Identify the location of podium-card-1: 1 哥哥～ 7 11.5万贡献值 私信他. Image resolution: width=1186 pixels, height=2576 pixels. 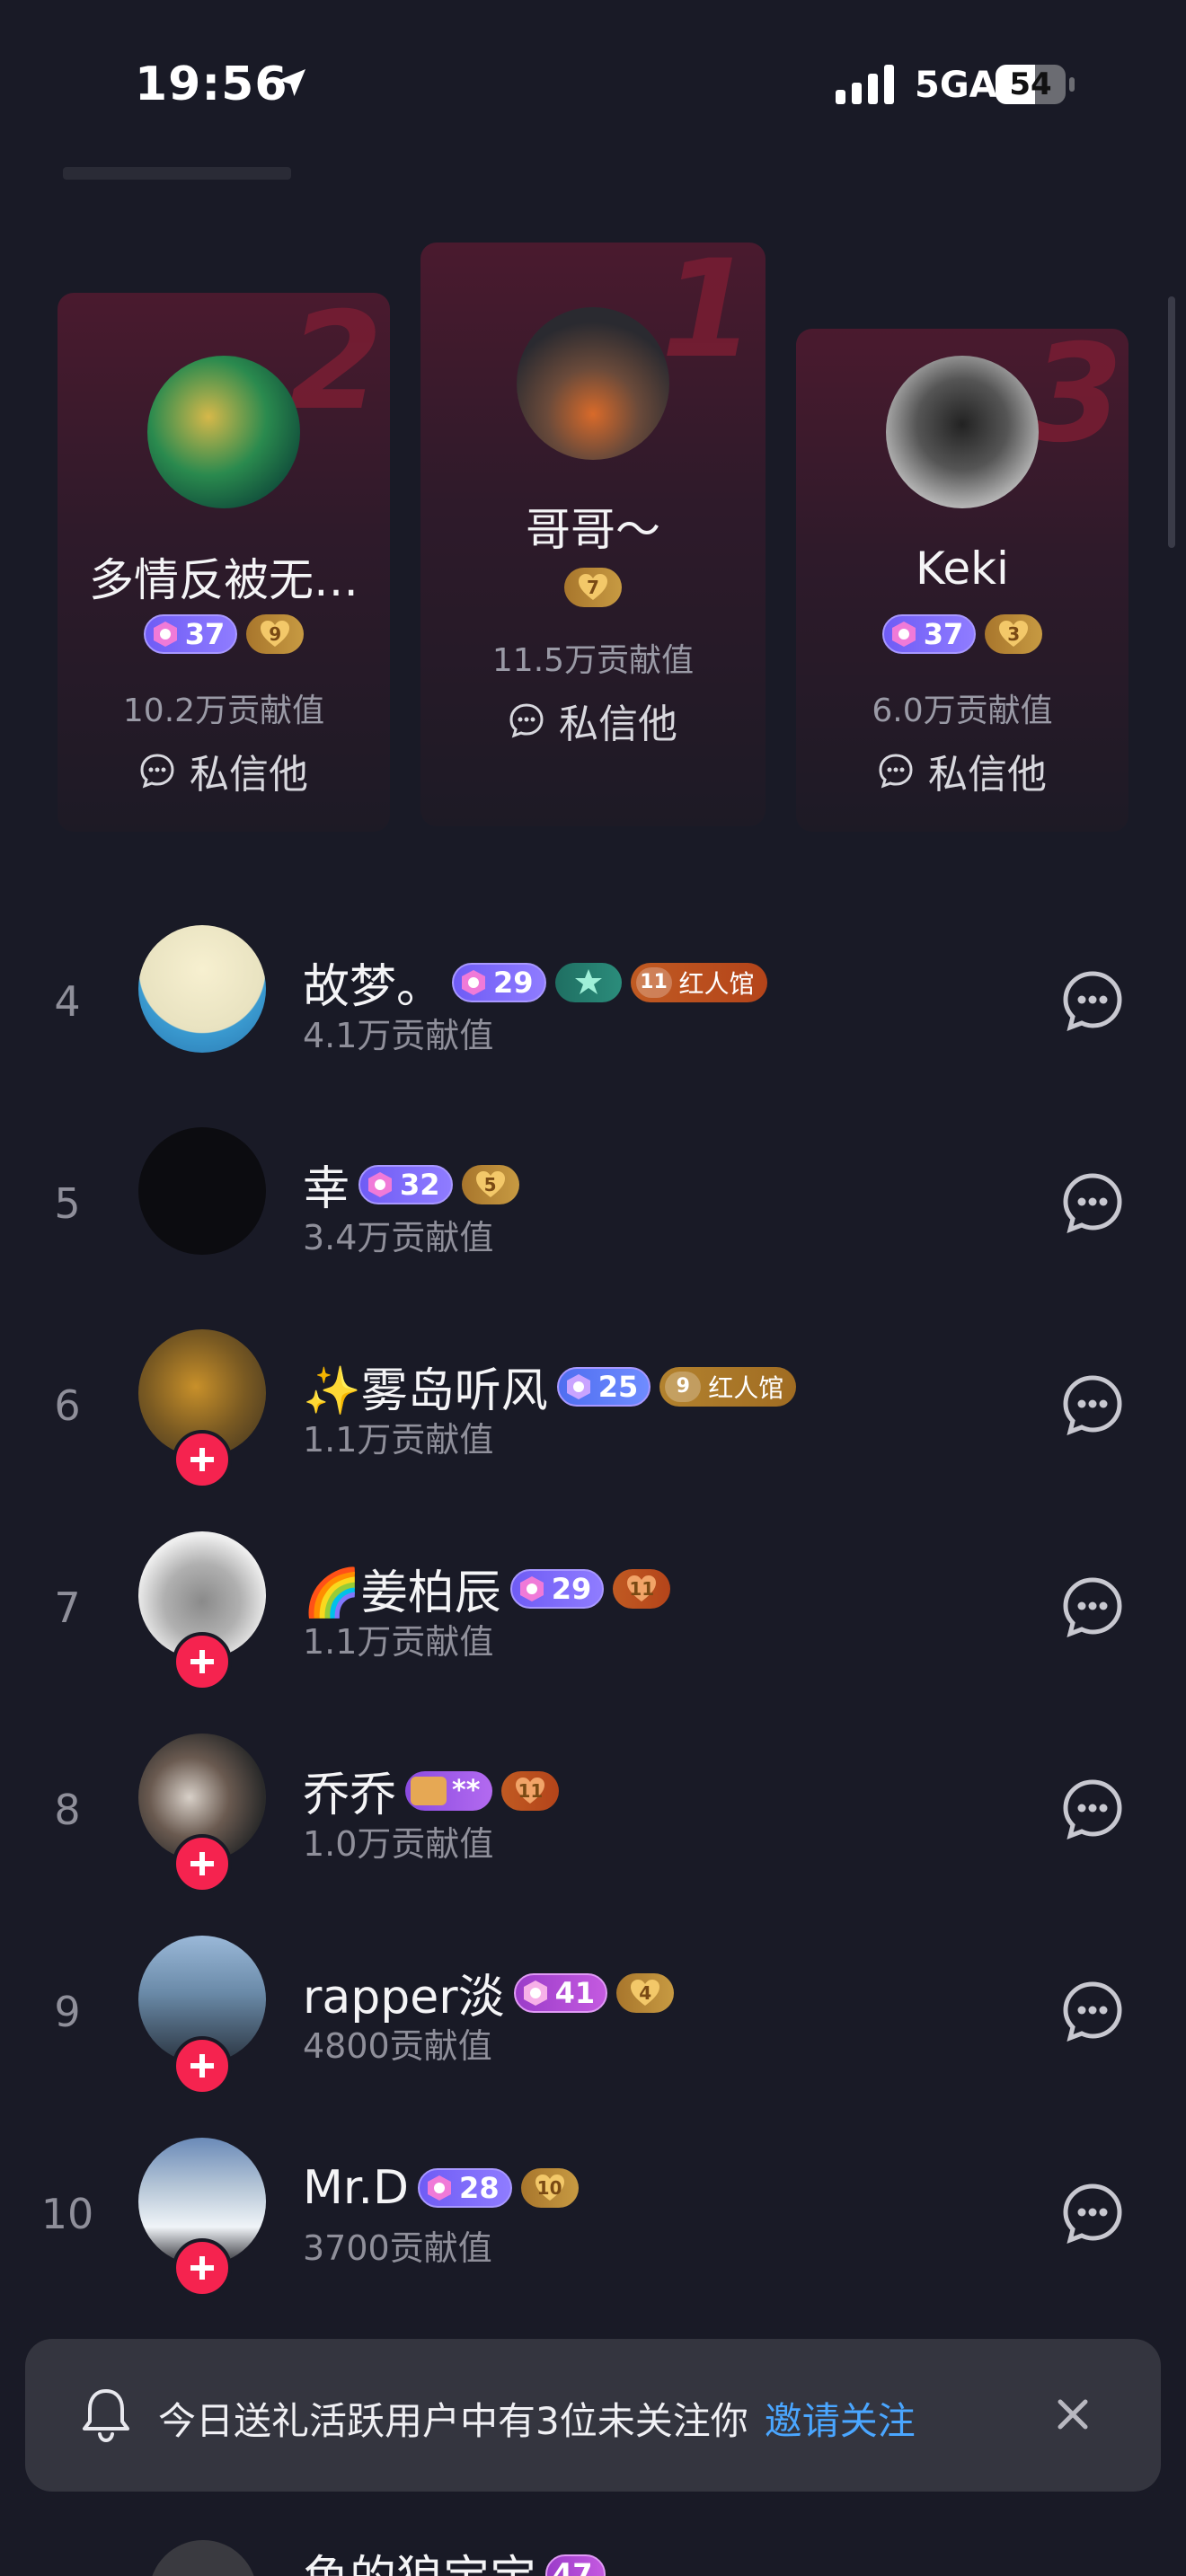
(593, 534).